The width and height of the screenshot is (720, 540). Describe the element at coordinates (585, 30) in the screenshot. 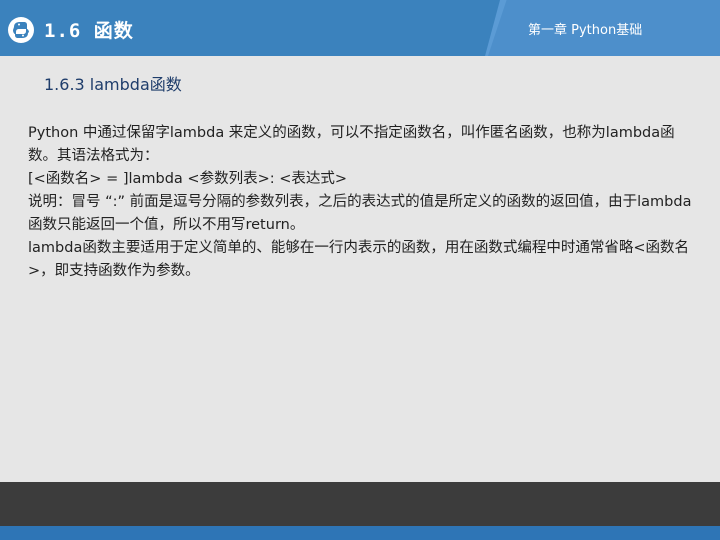

I see `chapter-label: 第一章 Python基础` at that location.